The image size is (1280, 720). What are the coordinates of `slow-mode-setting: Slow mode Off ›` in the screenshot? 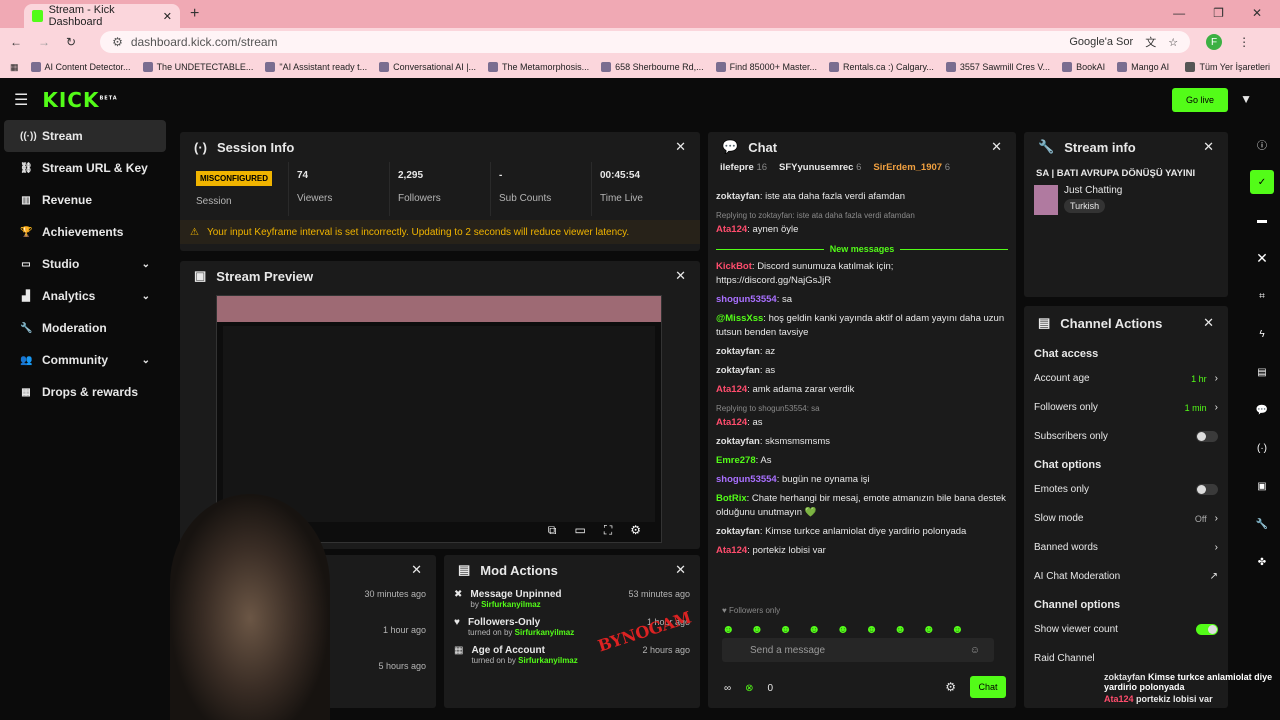 It's located at (1126, 518).